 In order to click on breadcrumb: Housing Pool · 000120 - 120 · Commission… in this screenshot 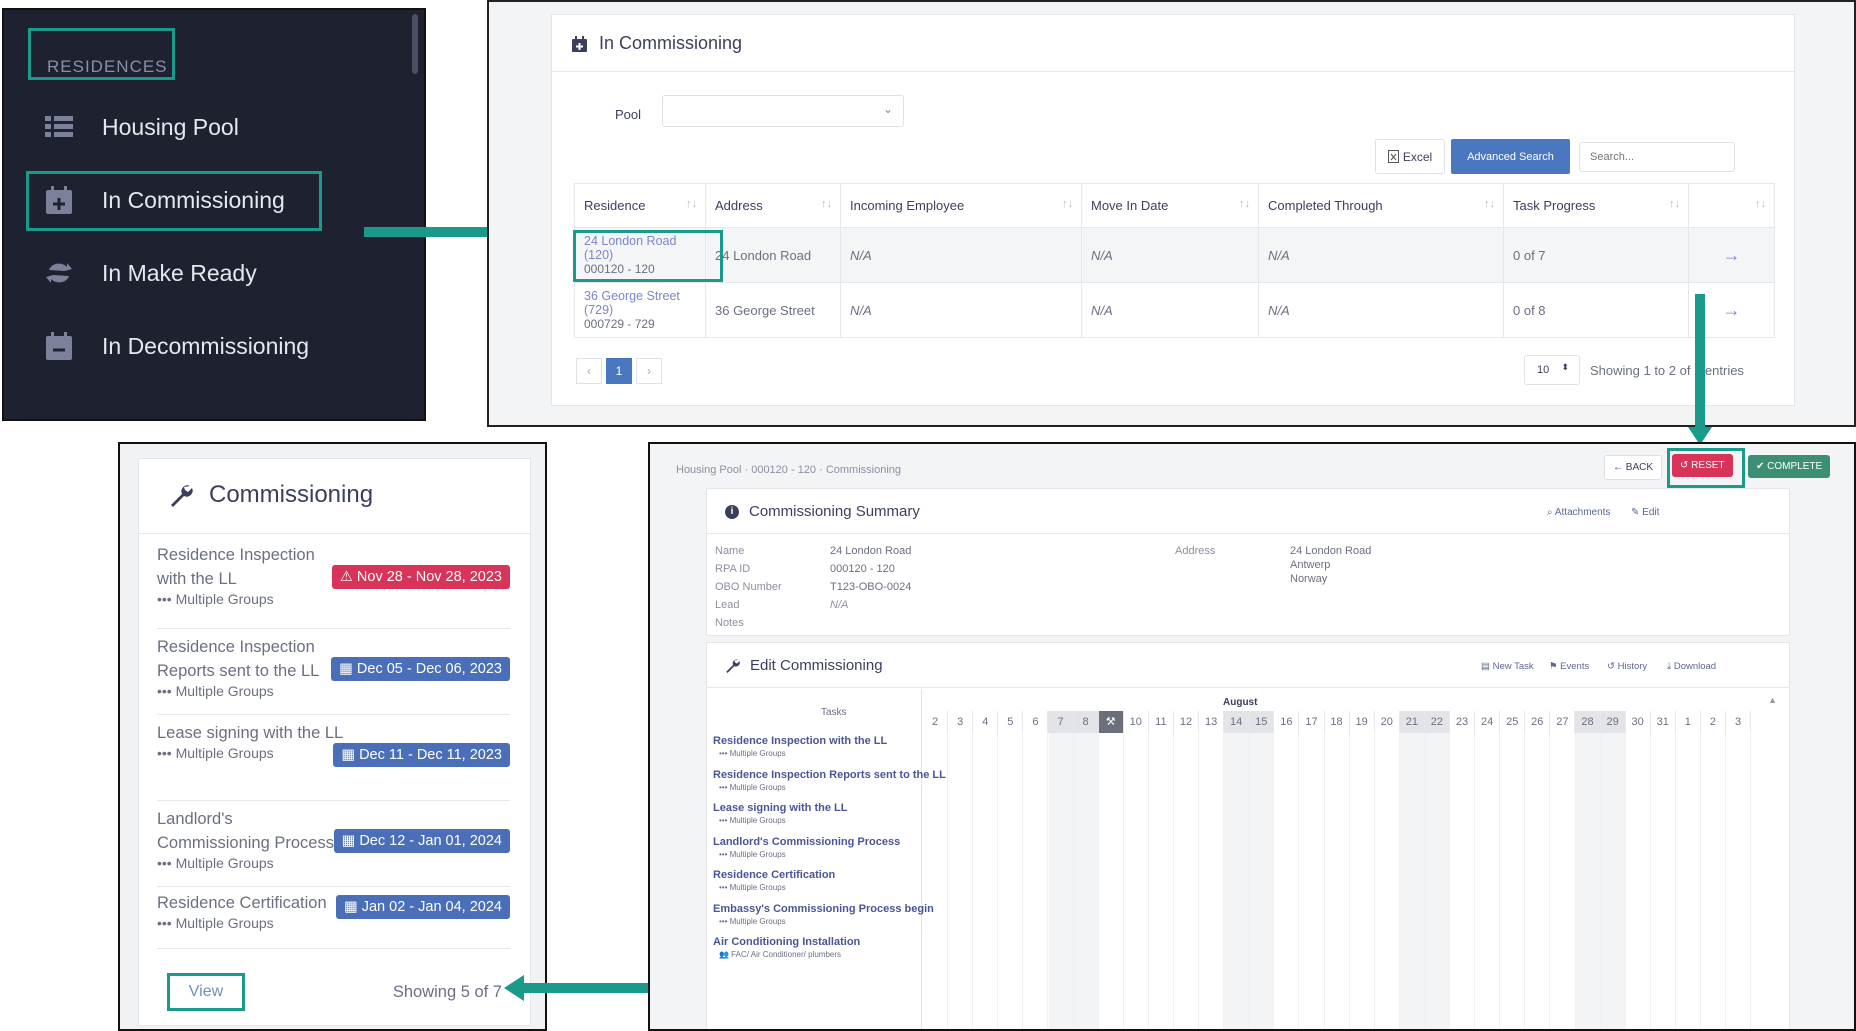, I will do `click(789, 470)`.